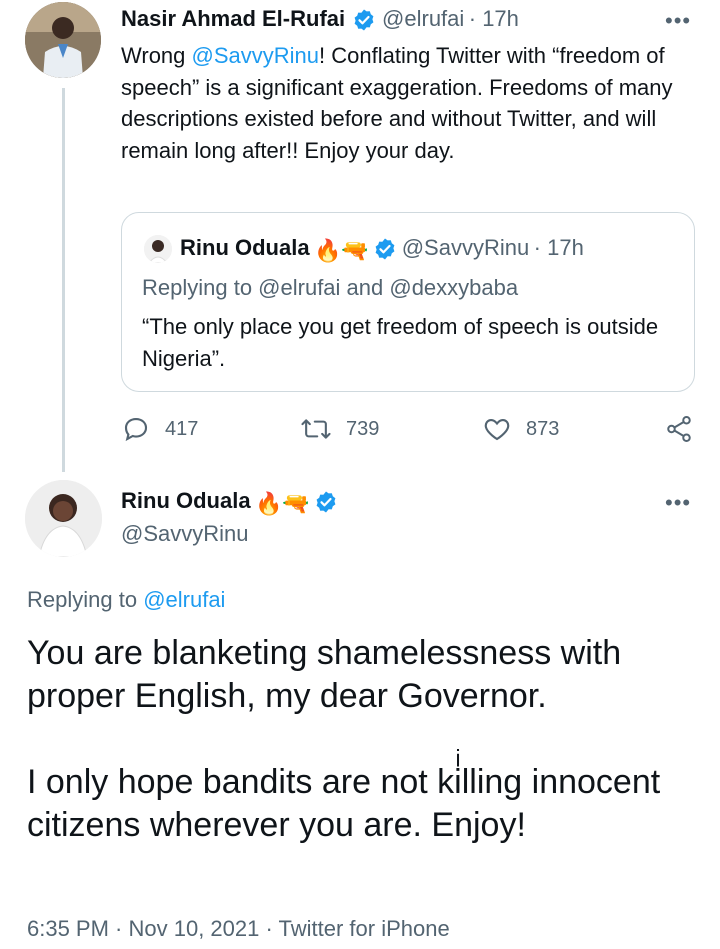 This screenshot has width=720, height=949. Describe the element at coordinates (233, 18) in the screenshot. I see `author-name: Nasir Ahmad El-Rufai` at that location.